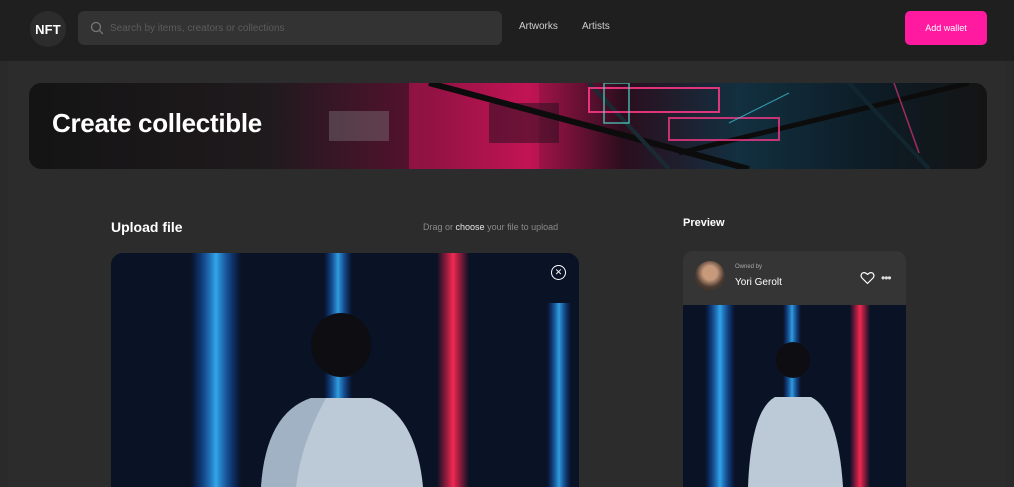  Describe the element at coordinates (157, 123) in the screenshot. I see `page-title: Create collectible` at that location.